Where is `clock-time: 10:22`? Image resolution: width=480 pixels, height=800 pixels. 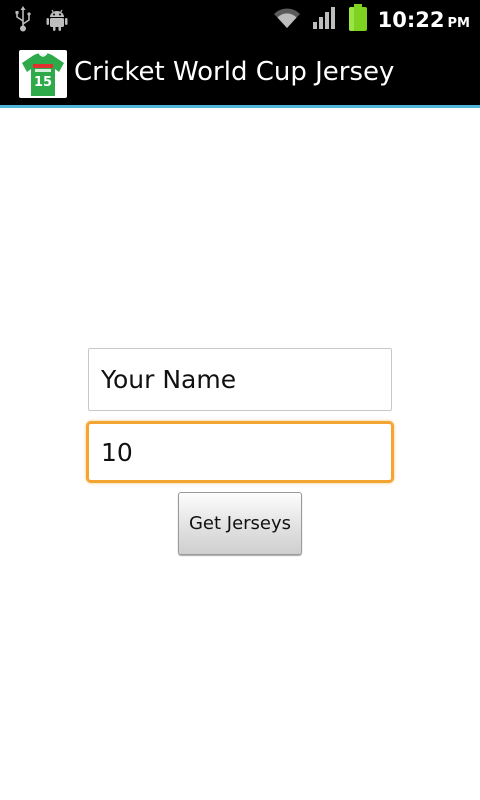 clock-time: 10:22 is located at coordinates (411, 20).